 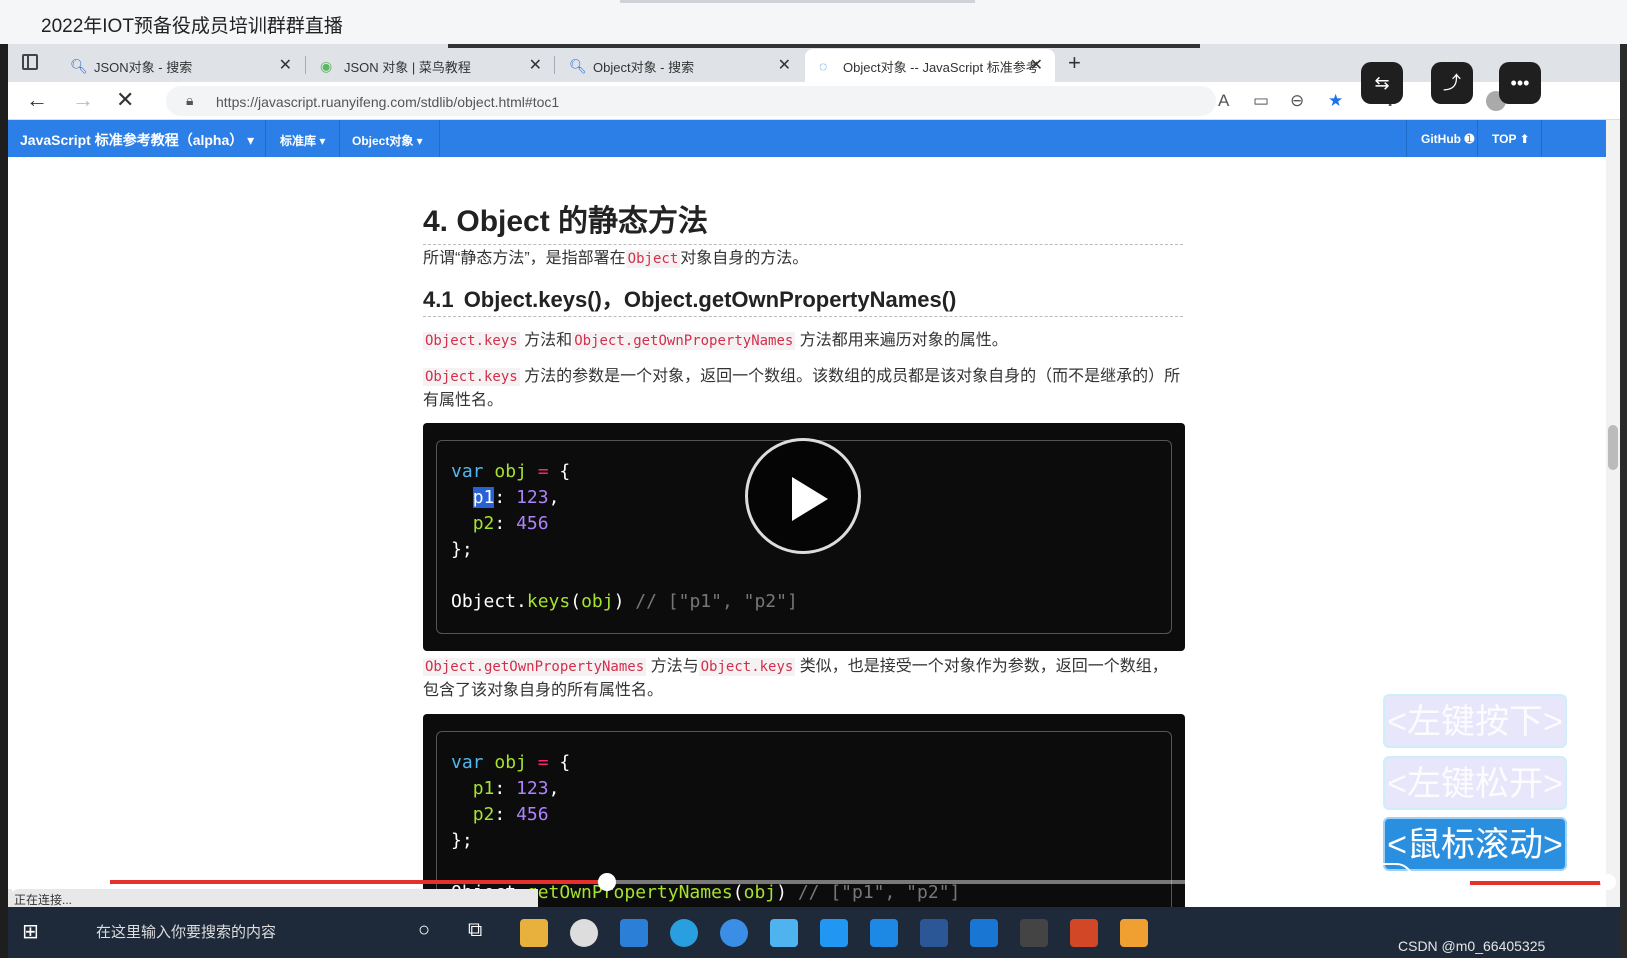 What do you see at coordinates (1472, 946) in the screenshot?
I see `watermark: CSDN @m0_66405325` at bounding box center [1472, 946].